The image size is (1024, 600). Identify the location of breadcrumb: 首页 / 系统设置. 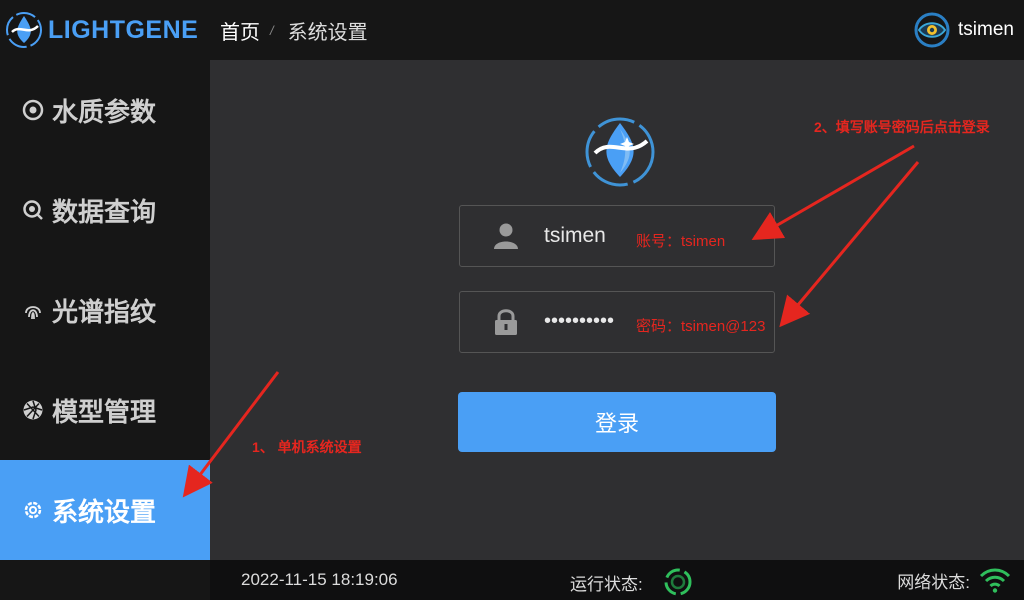
(289, 30).